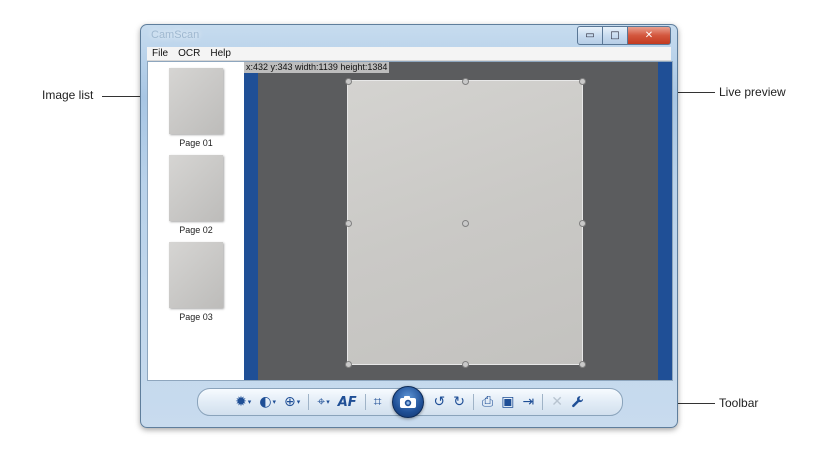 The image size is (837, 450). I want to click on zoom-button: ⊕ ▾, so click(292, 402).